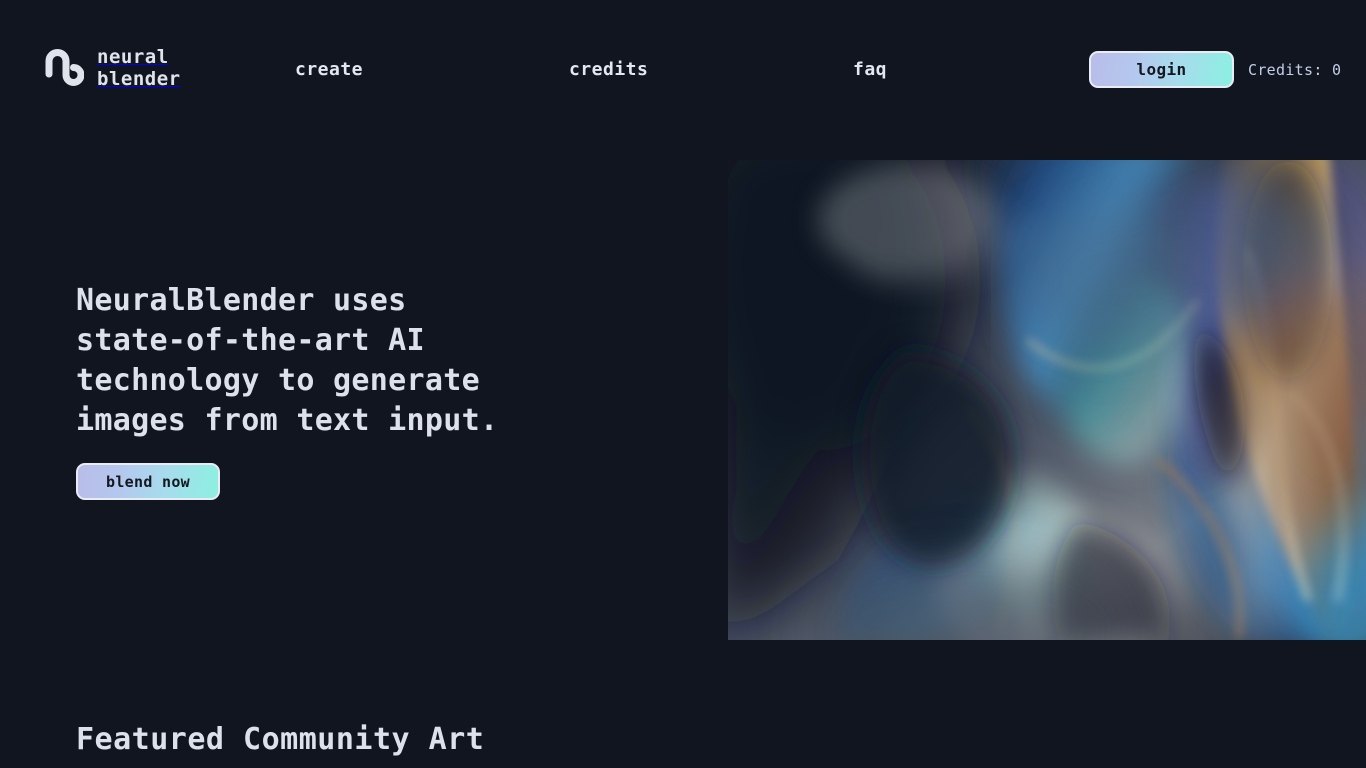 The height and width of the screenshot is (768, 1366). I want to click on brand-wordmark: neural blender, so click(139, 68).